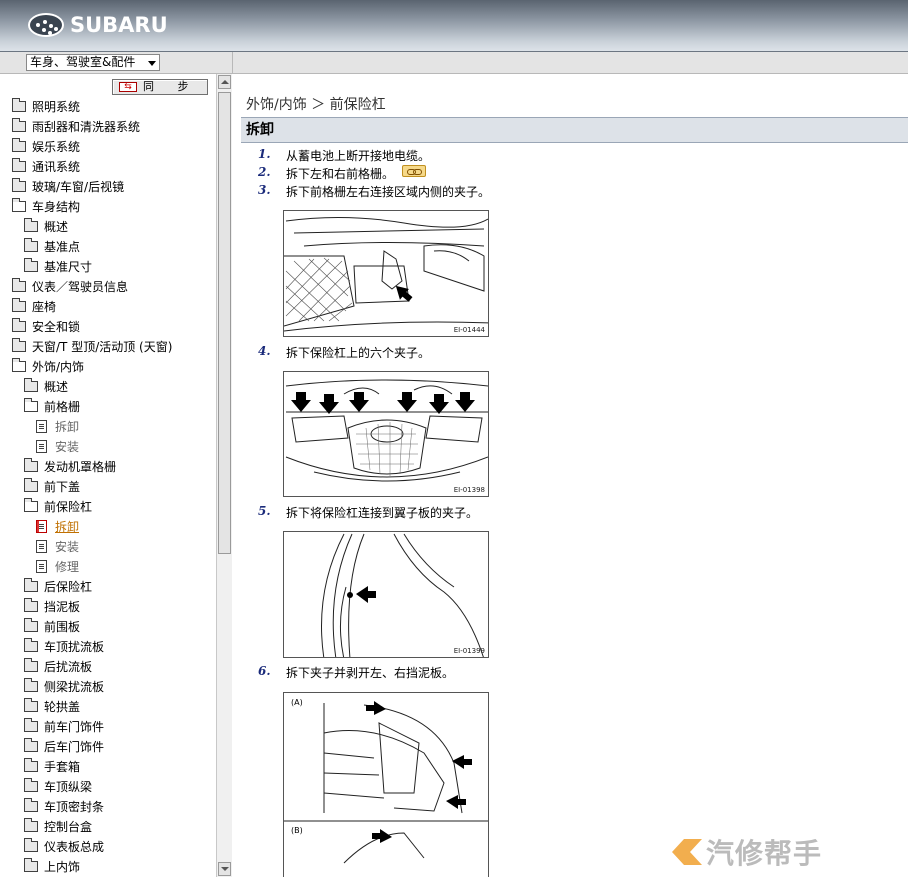 The image size is (908, 877). Describe the element at coordinates (108, 206) in the screenshot. I see `tree-item: 车身结构` at that location.